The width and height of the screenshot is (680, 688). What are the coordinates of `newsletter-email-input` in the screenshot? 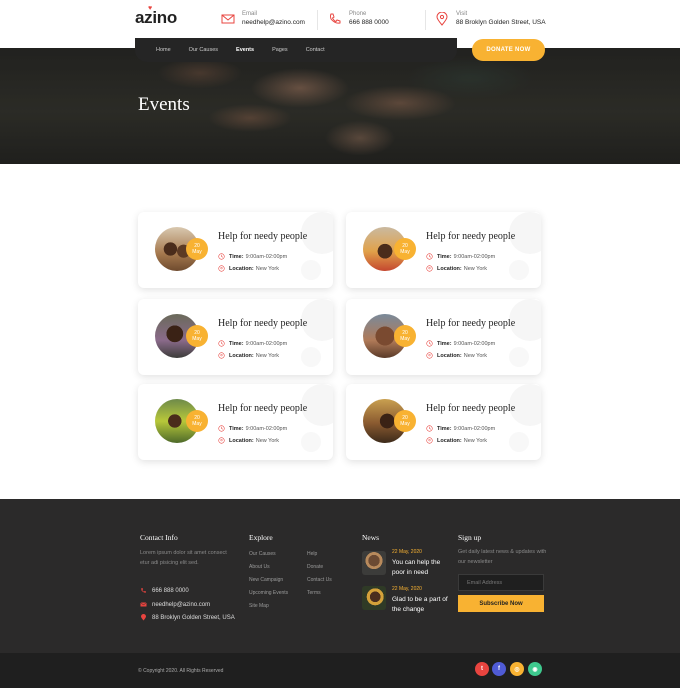 It's located at (501, 582).